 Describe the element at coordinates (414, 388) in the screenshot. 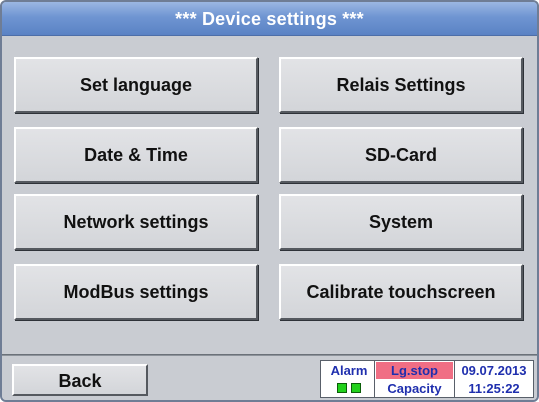

I see `capacity-label: Capacity` at that location.